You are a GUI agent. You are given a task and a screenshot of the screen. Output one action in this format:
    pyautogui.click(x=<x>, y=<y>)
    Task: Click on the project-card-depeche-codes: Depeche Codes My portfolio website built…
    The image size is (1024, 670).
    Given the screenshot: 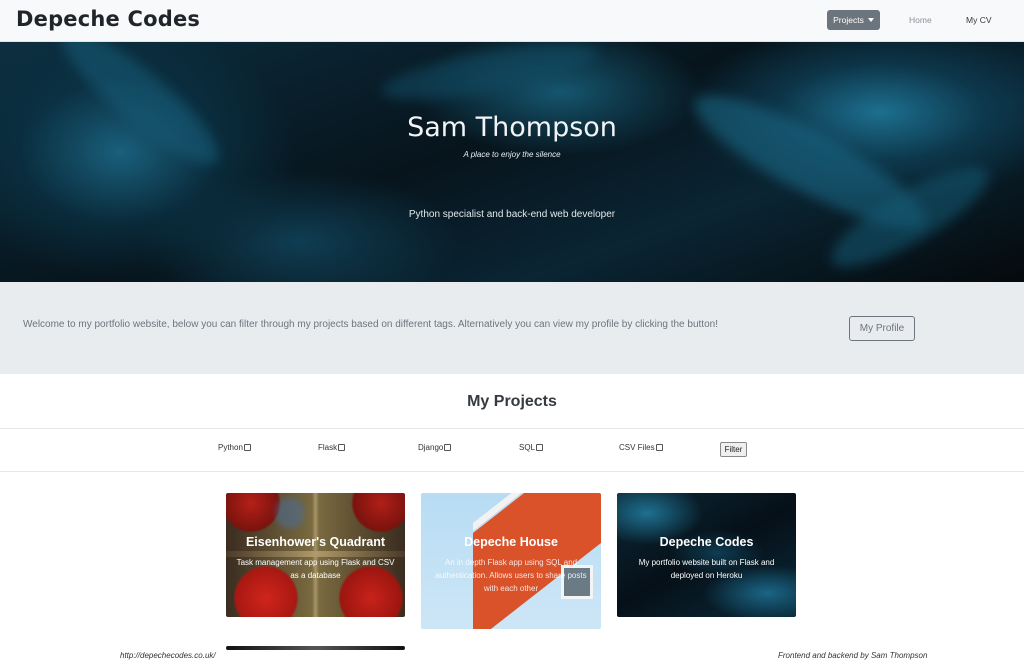 What is the action you would take?
    pyautogui.click(x=706, y=555)
    